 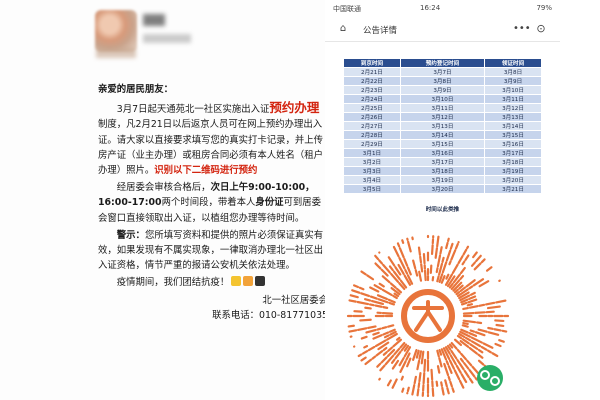 What do you see at coordinates (213, 315) in the screenshot?
I see `contact-phone: 联系电话：010-81771035` at bounding box center [213, 315].